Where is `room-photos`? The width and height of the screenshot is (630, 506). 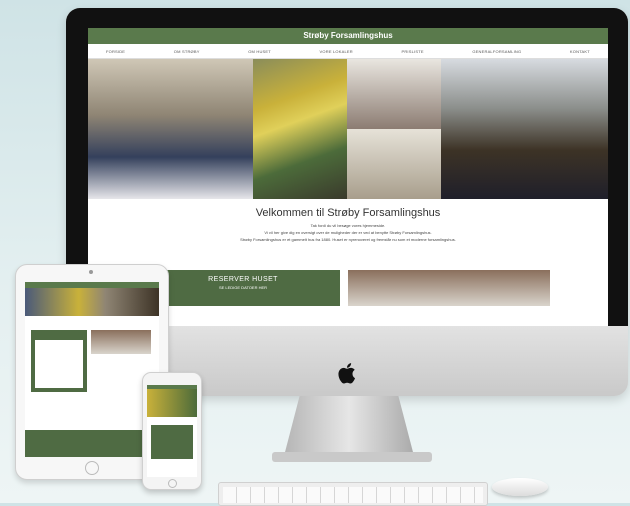 room-photos is located at coordinates (394, 129).